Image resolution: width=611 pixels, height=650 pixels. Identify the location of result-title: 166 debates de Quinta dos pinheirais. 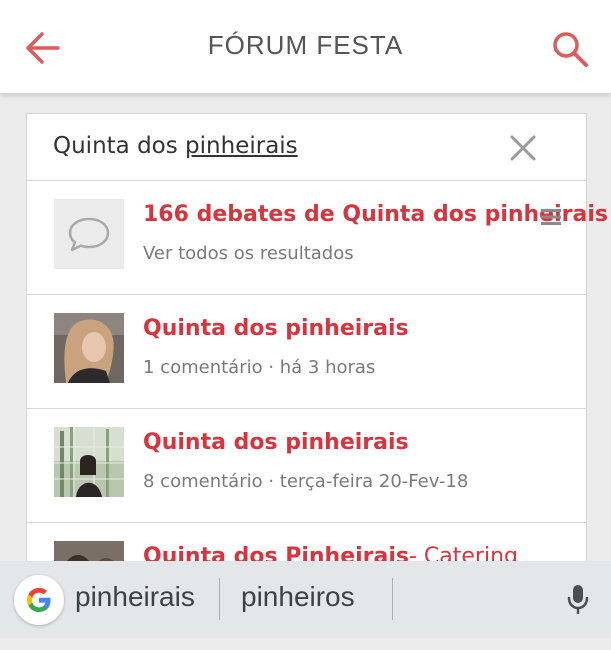
(375, 214).